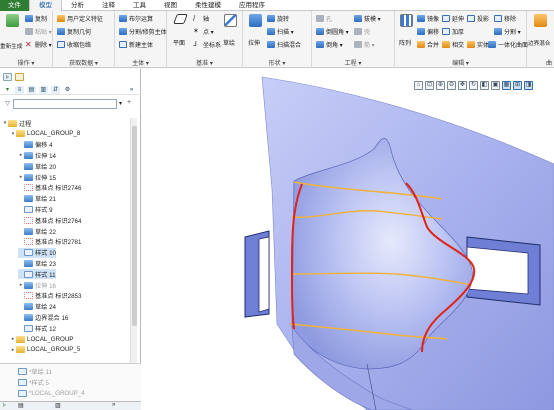 This screenshot has height=410, width=554. Describe the element at coordinates (83, 62) in the screenshot. I see `group-get-data-label: 获取数据 ▾` at that location.